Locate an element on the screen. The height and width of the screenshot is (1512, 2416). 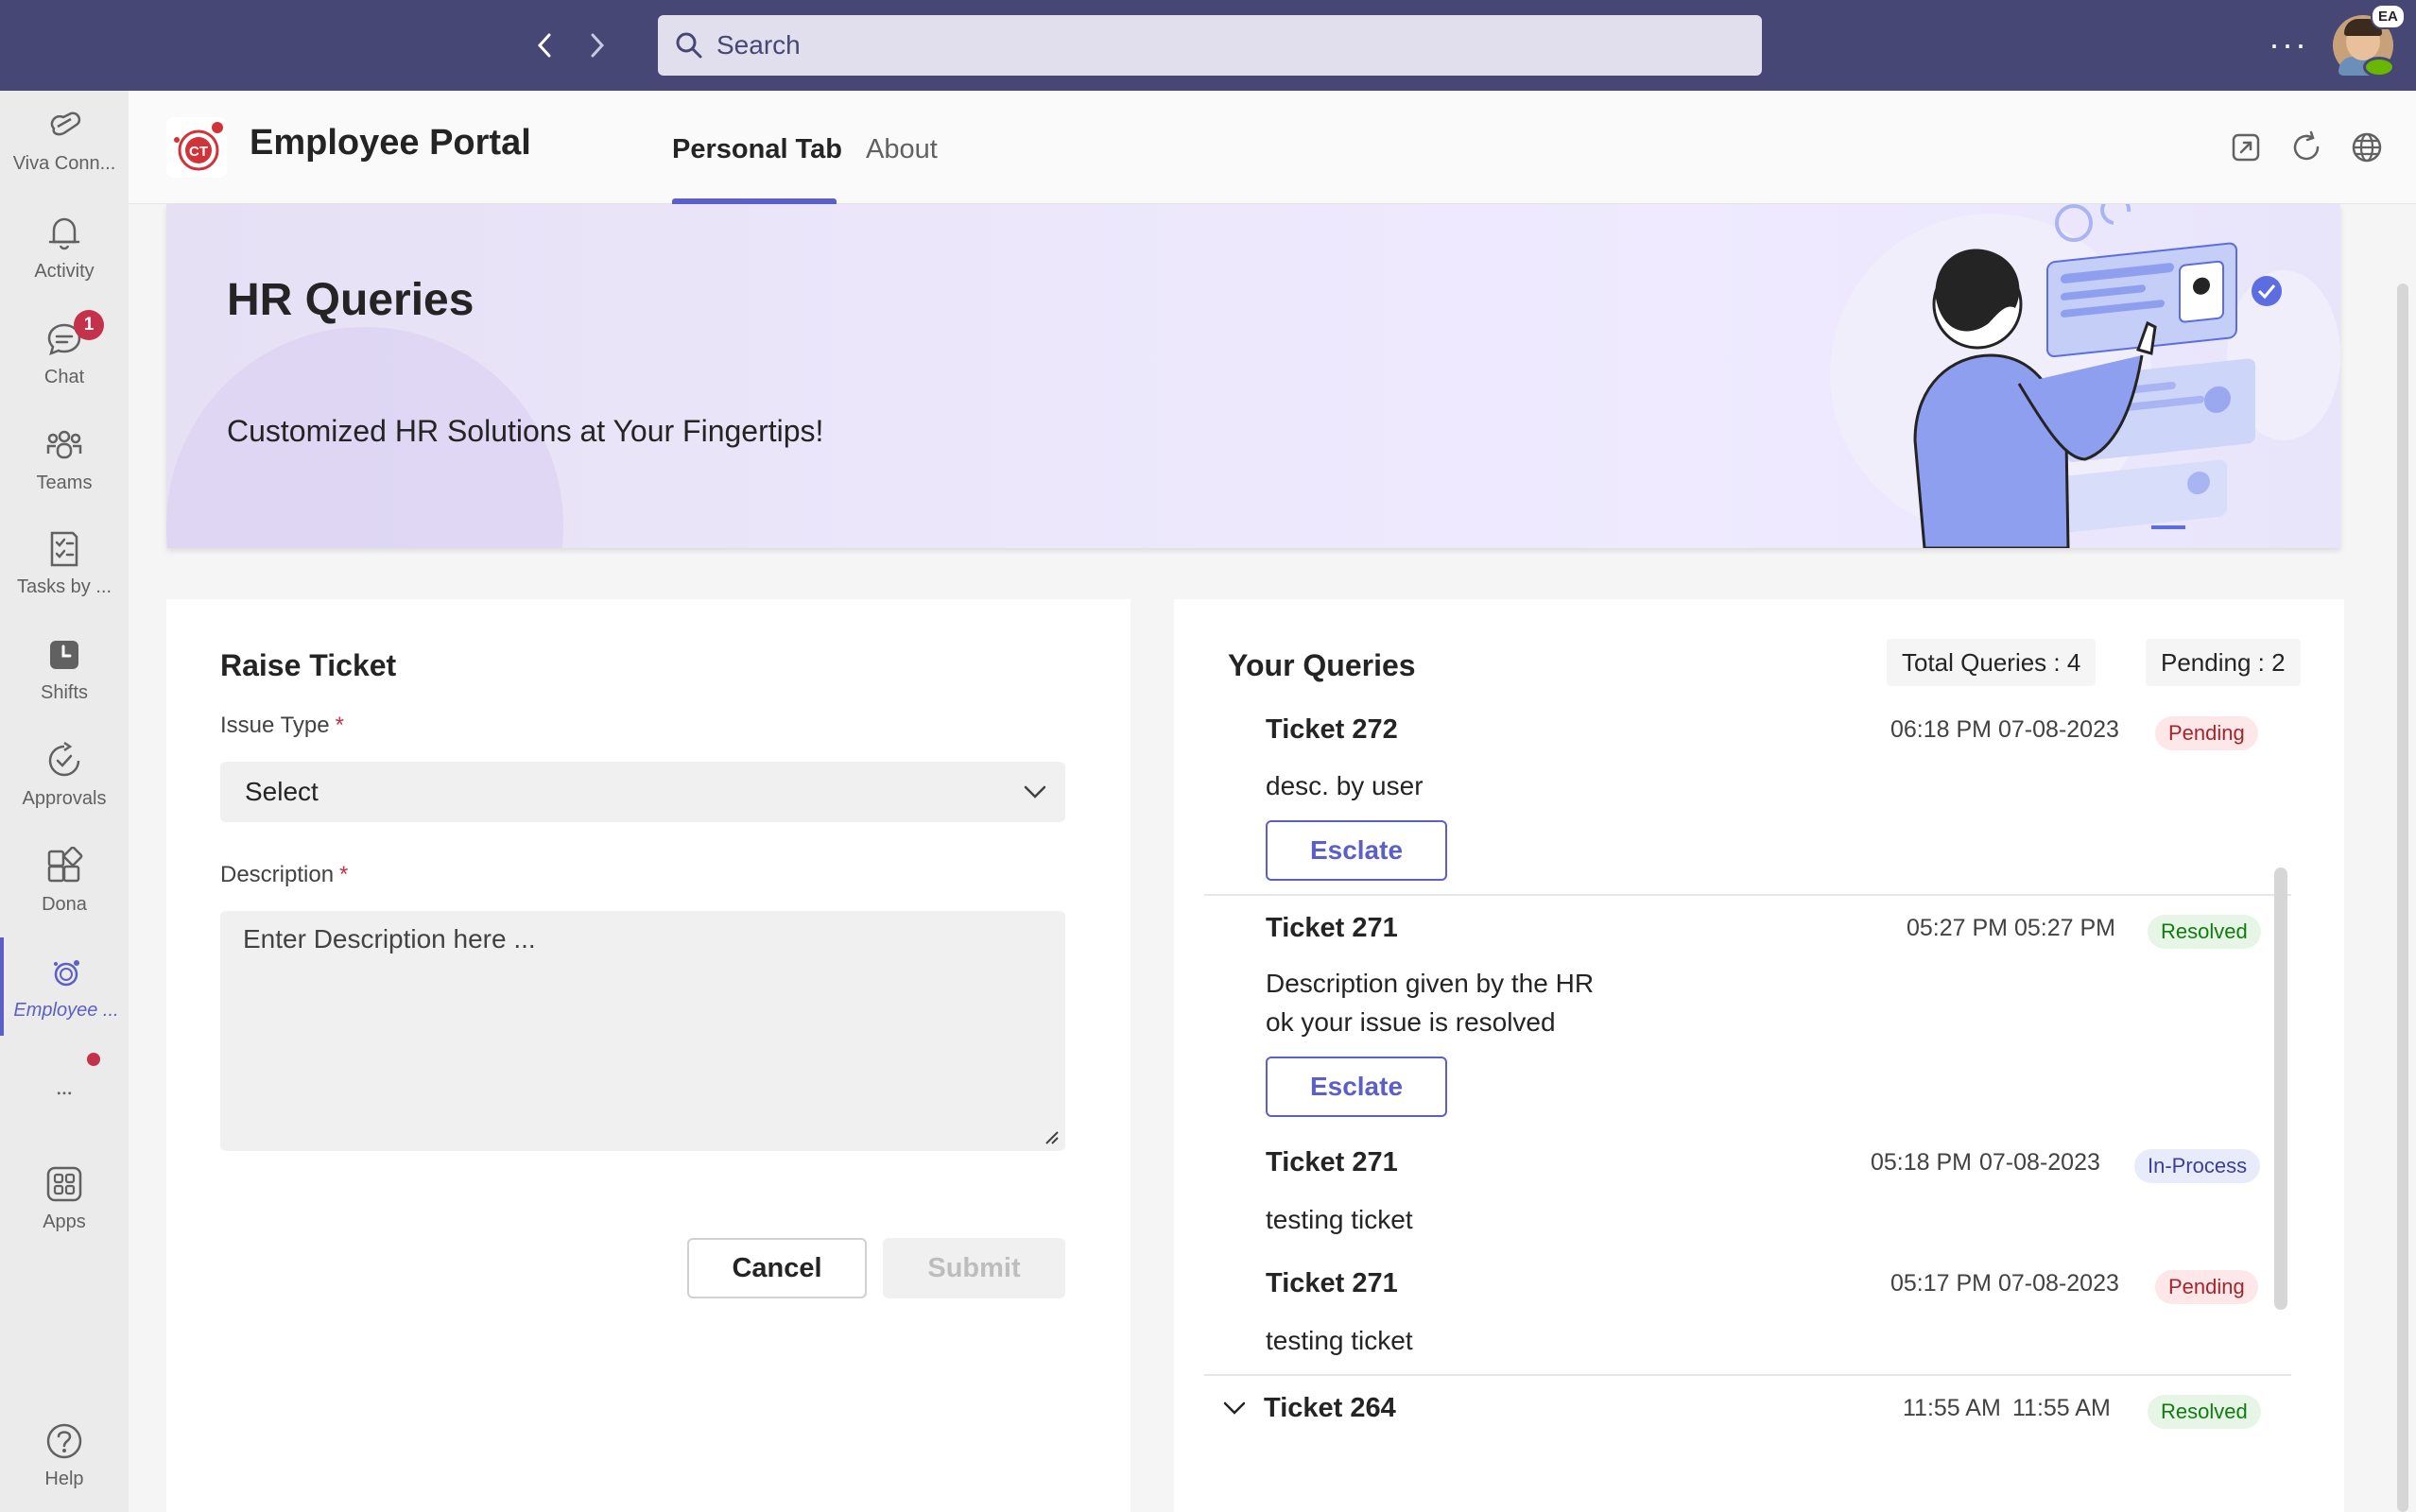
notification-dot is located at coordinates (93, 1059).